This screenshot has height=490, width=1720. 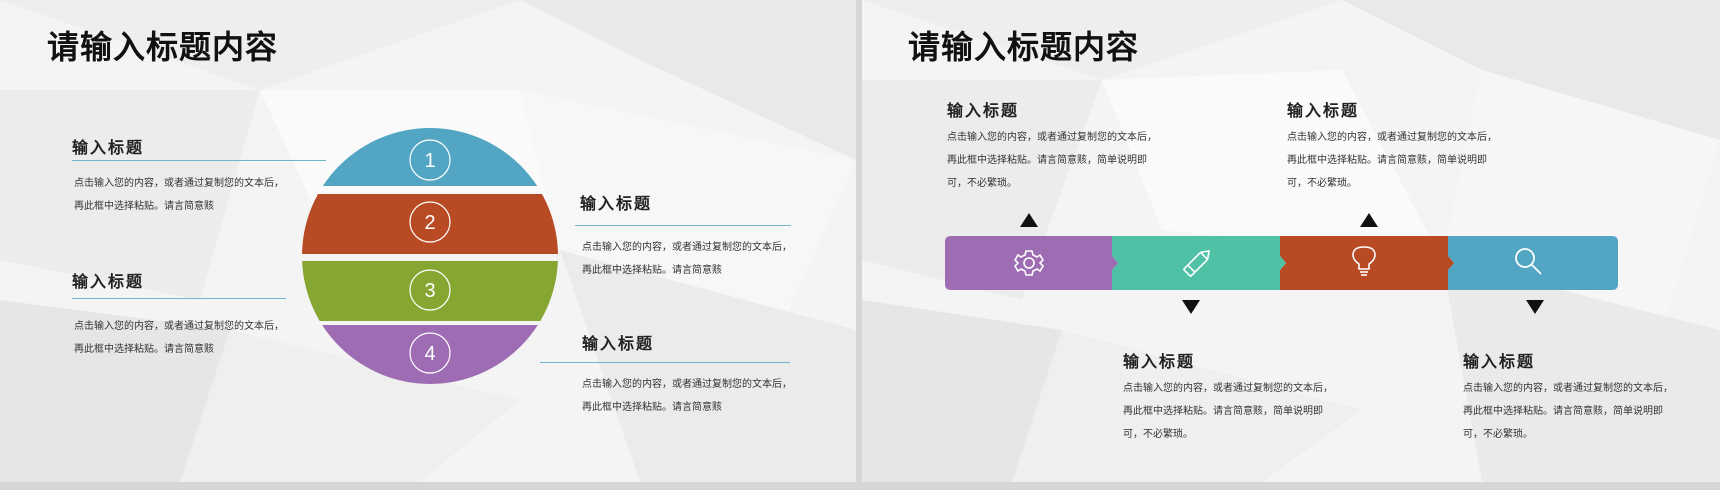 What do you see at coordinates (430, 256) in the screenshot?
I see `striped-circle: 1 2 3 4` at bounding box center [430, 256].